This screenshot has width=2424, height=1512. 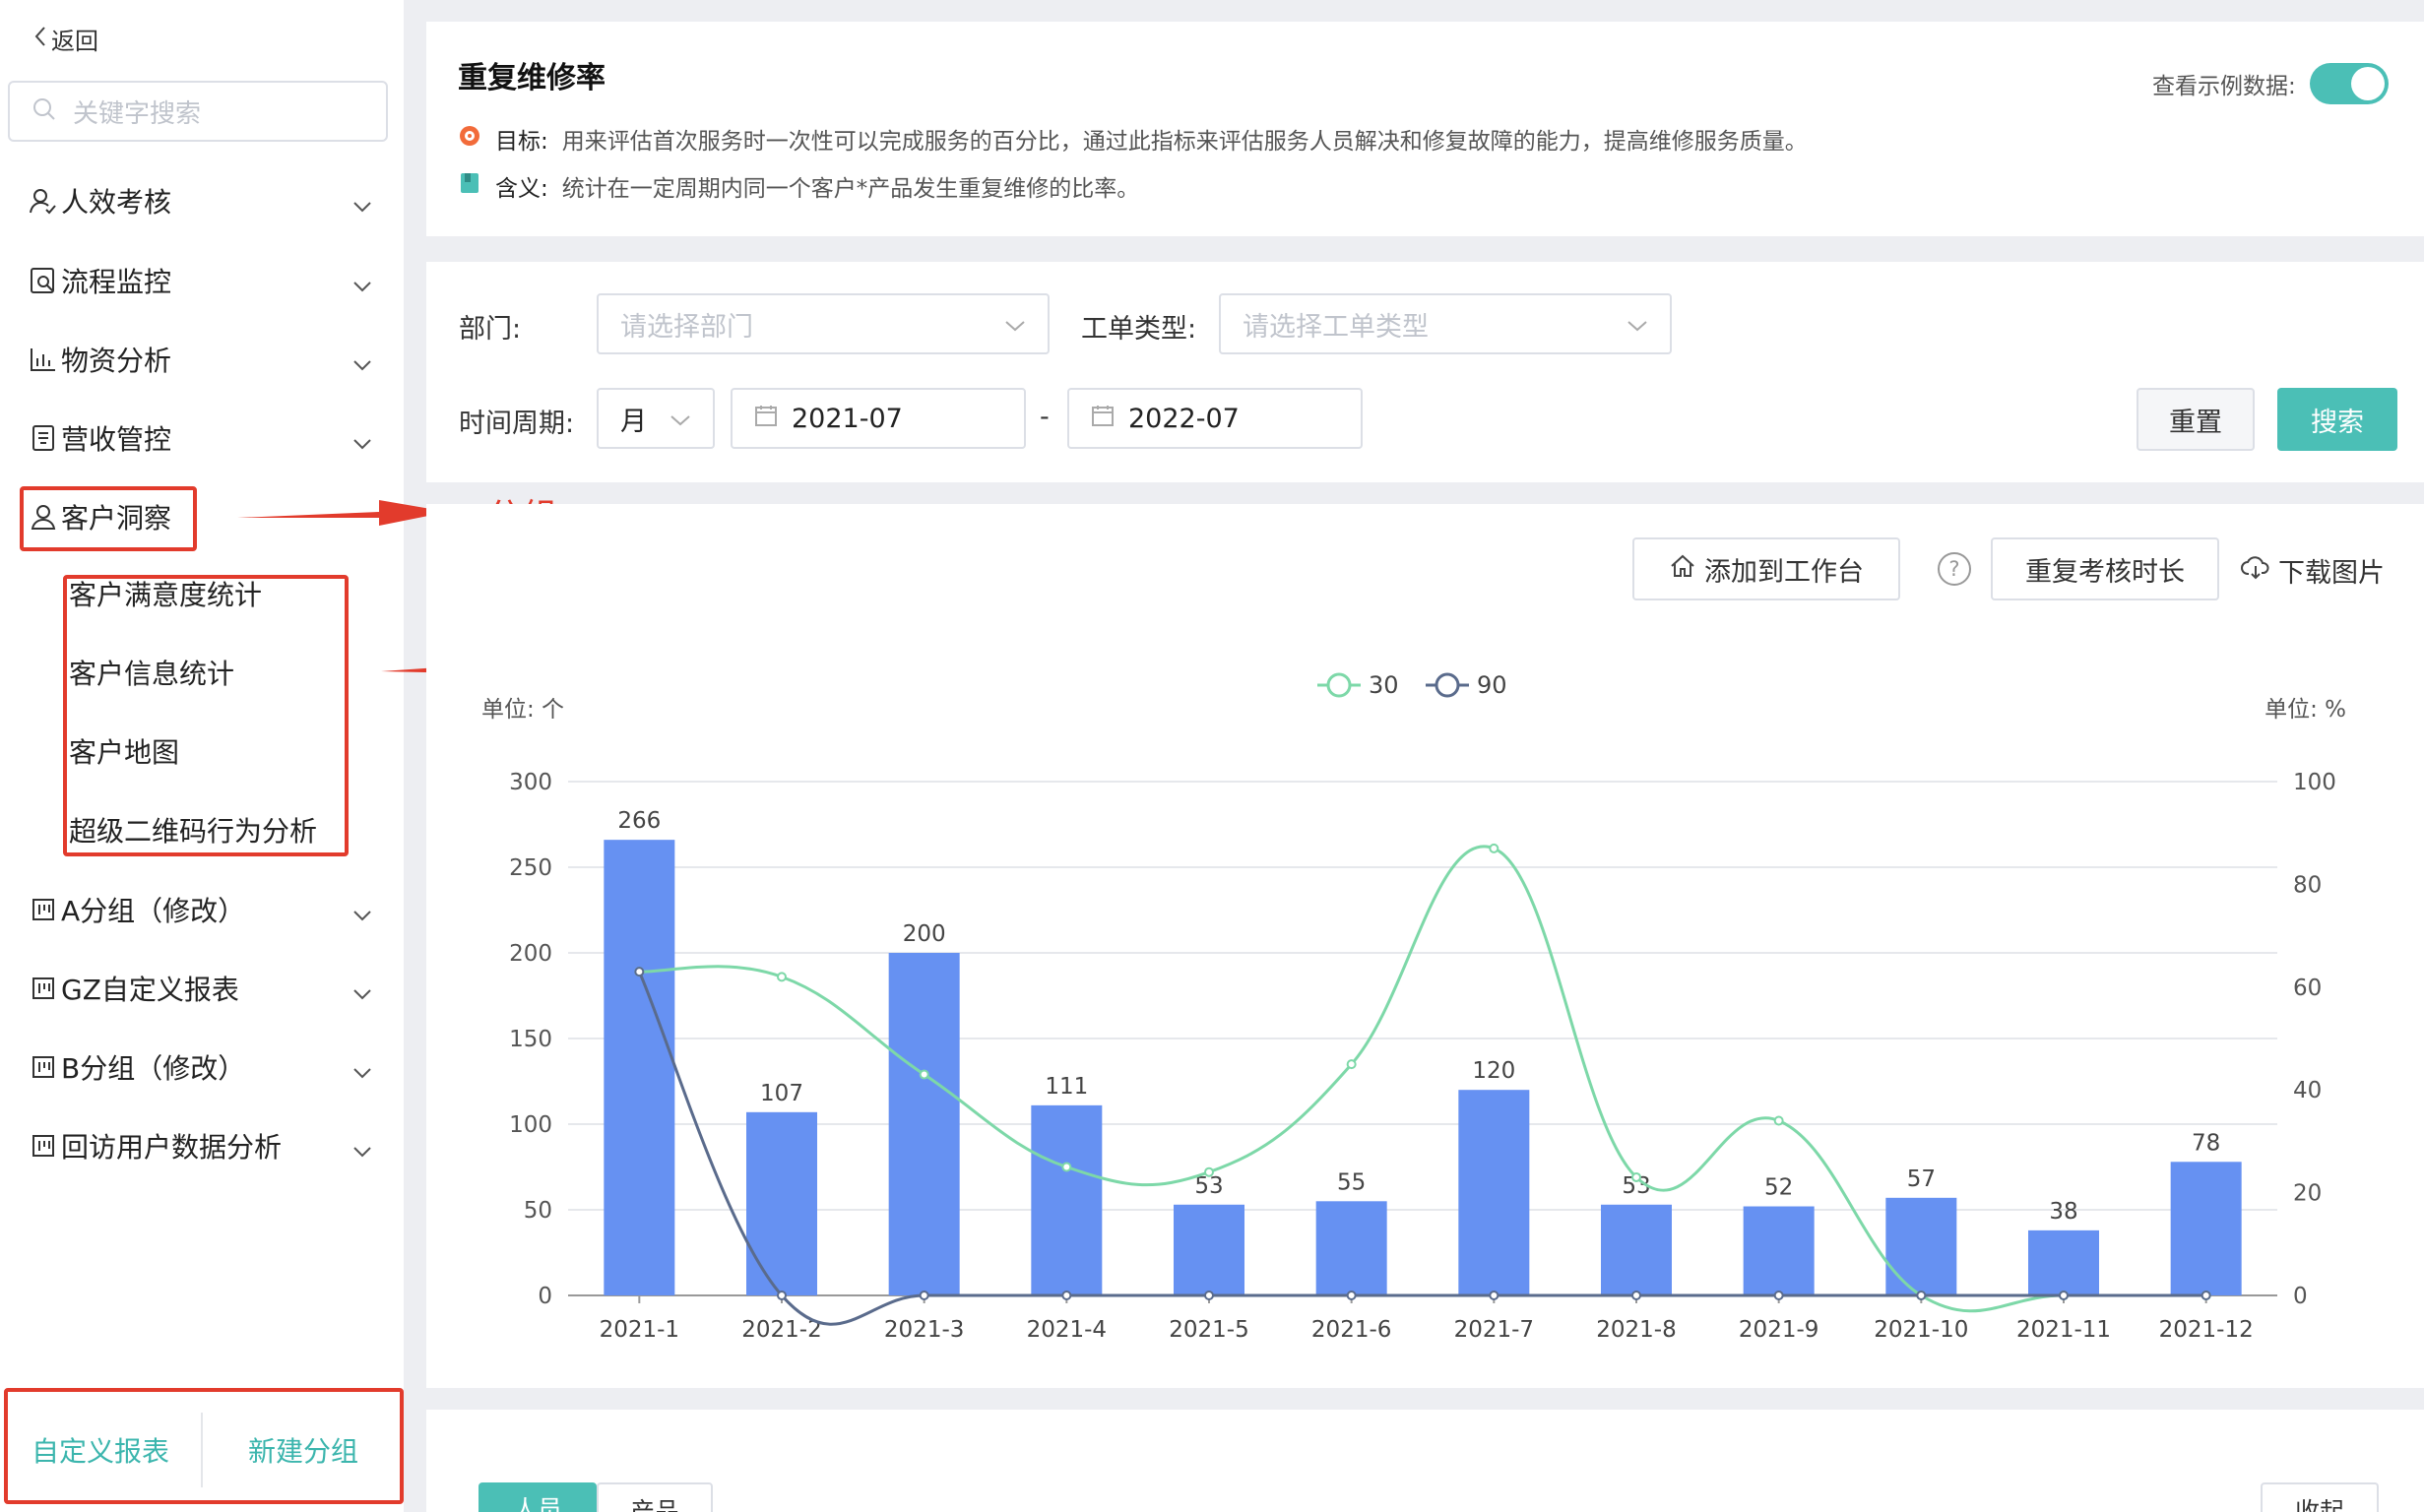 I want to click on chevron-left-icon, so click(x=40, y=39).